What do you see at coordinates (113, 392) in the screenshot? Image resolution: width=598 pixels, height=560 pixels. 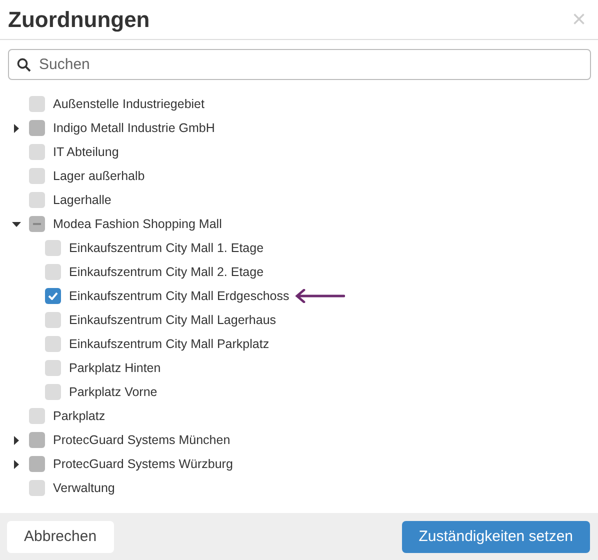 I see `tree-item-label: Parkplatz Vorne` at bounding box center [113, 392].